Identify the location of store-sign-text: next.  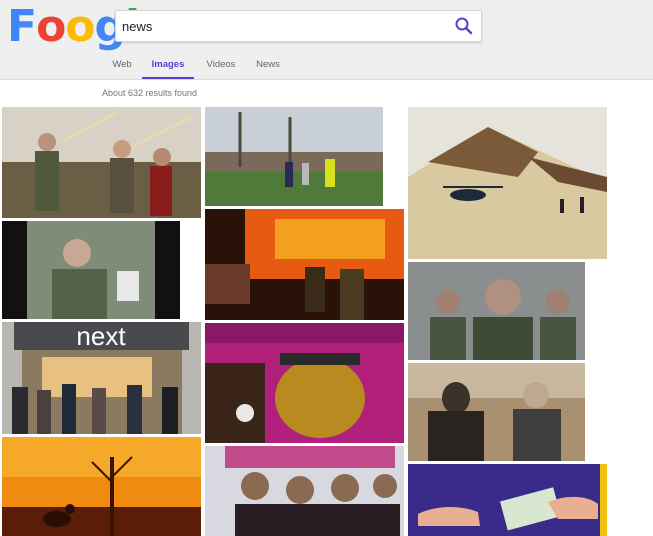
(101, 336).